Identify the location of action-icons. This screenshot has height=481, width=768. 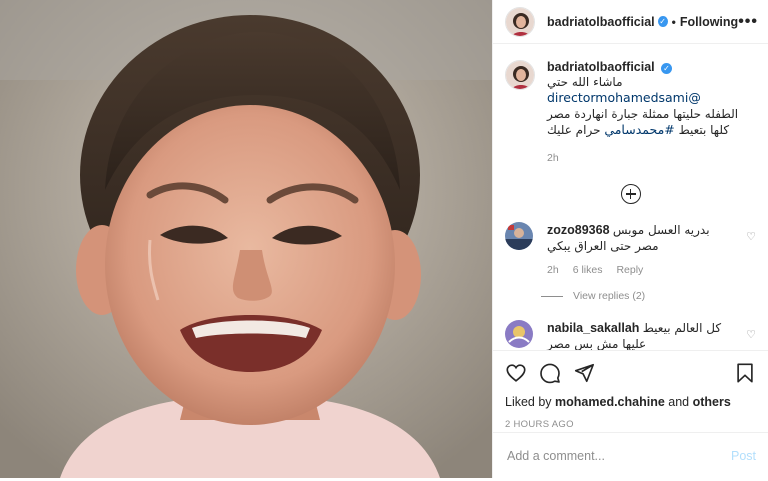
(630, 374).